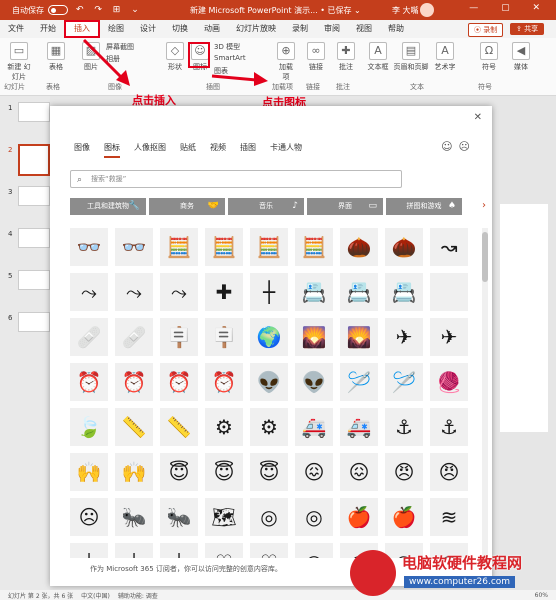 This screenshot has width=556, height=600. What do you see at coordinates (187, 206) in the screenshot?
I see `category-business: 商务 🤝` at bounding box center [187, 206].